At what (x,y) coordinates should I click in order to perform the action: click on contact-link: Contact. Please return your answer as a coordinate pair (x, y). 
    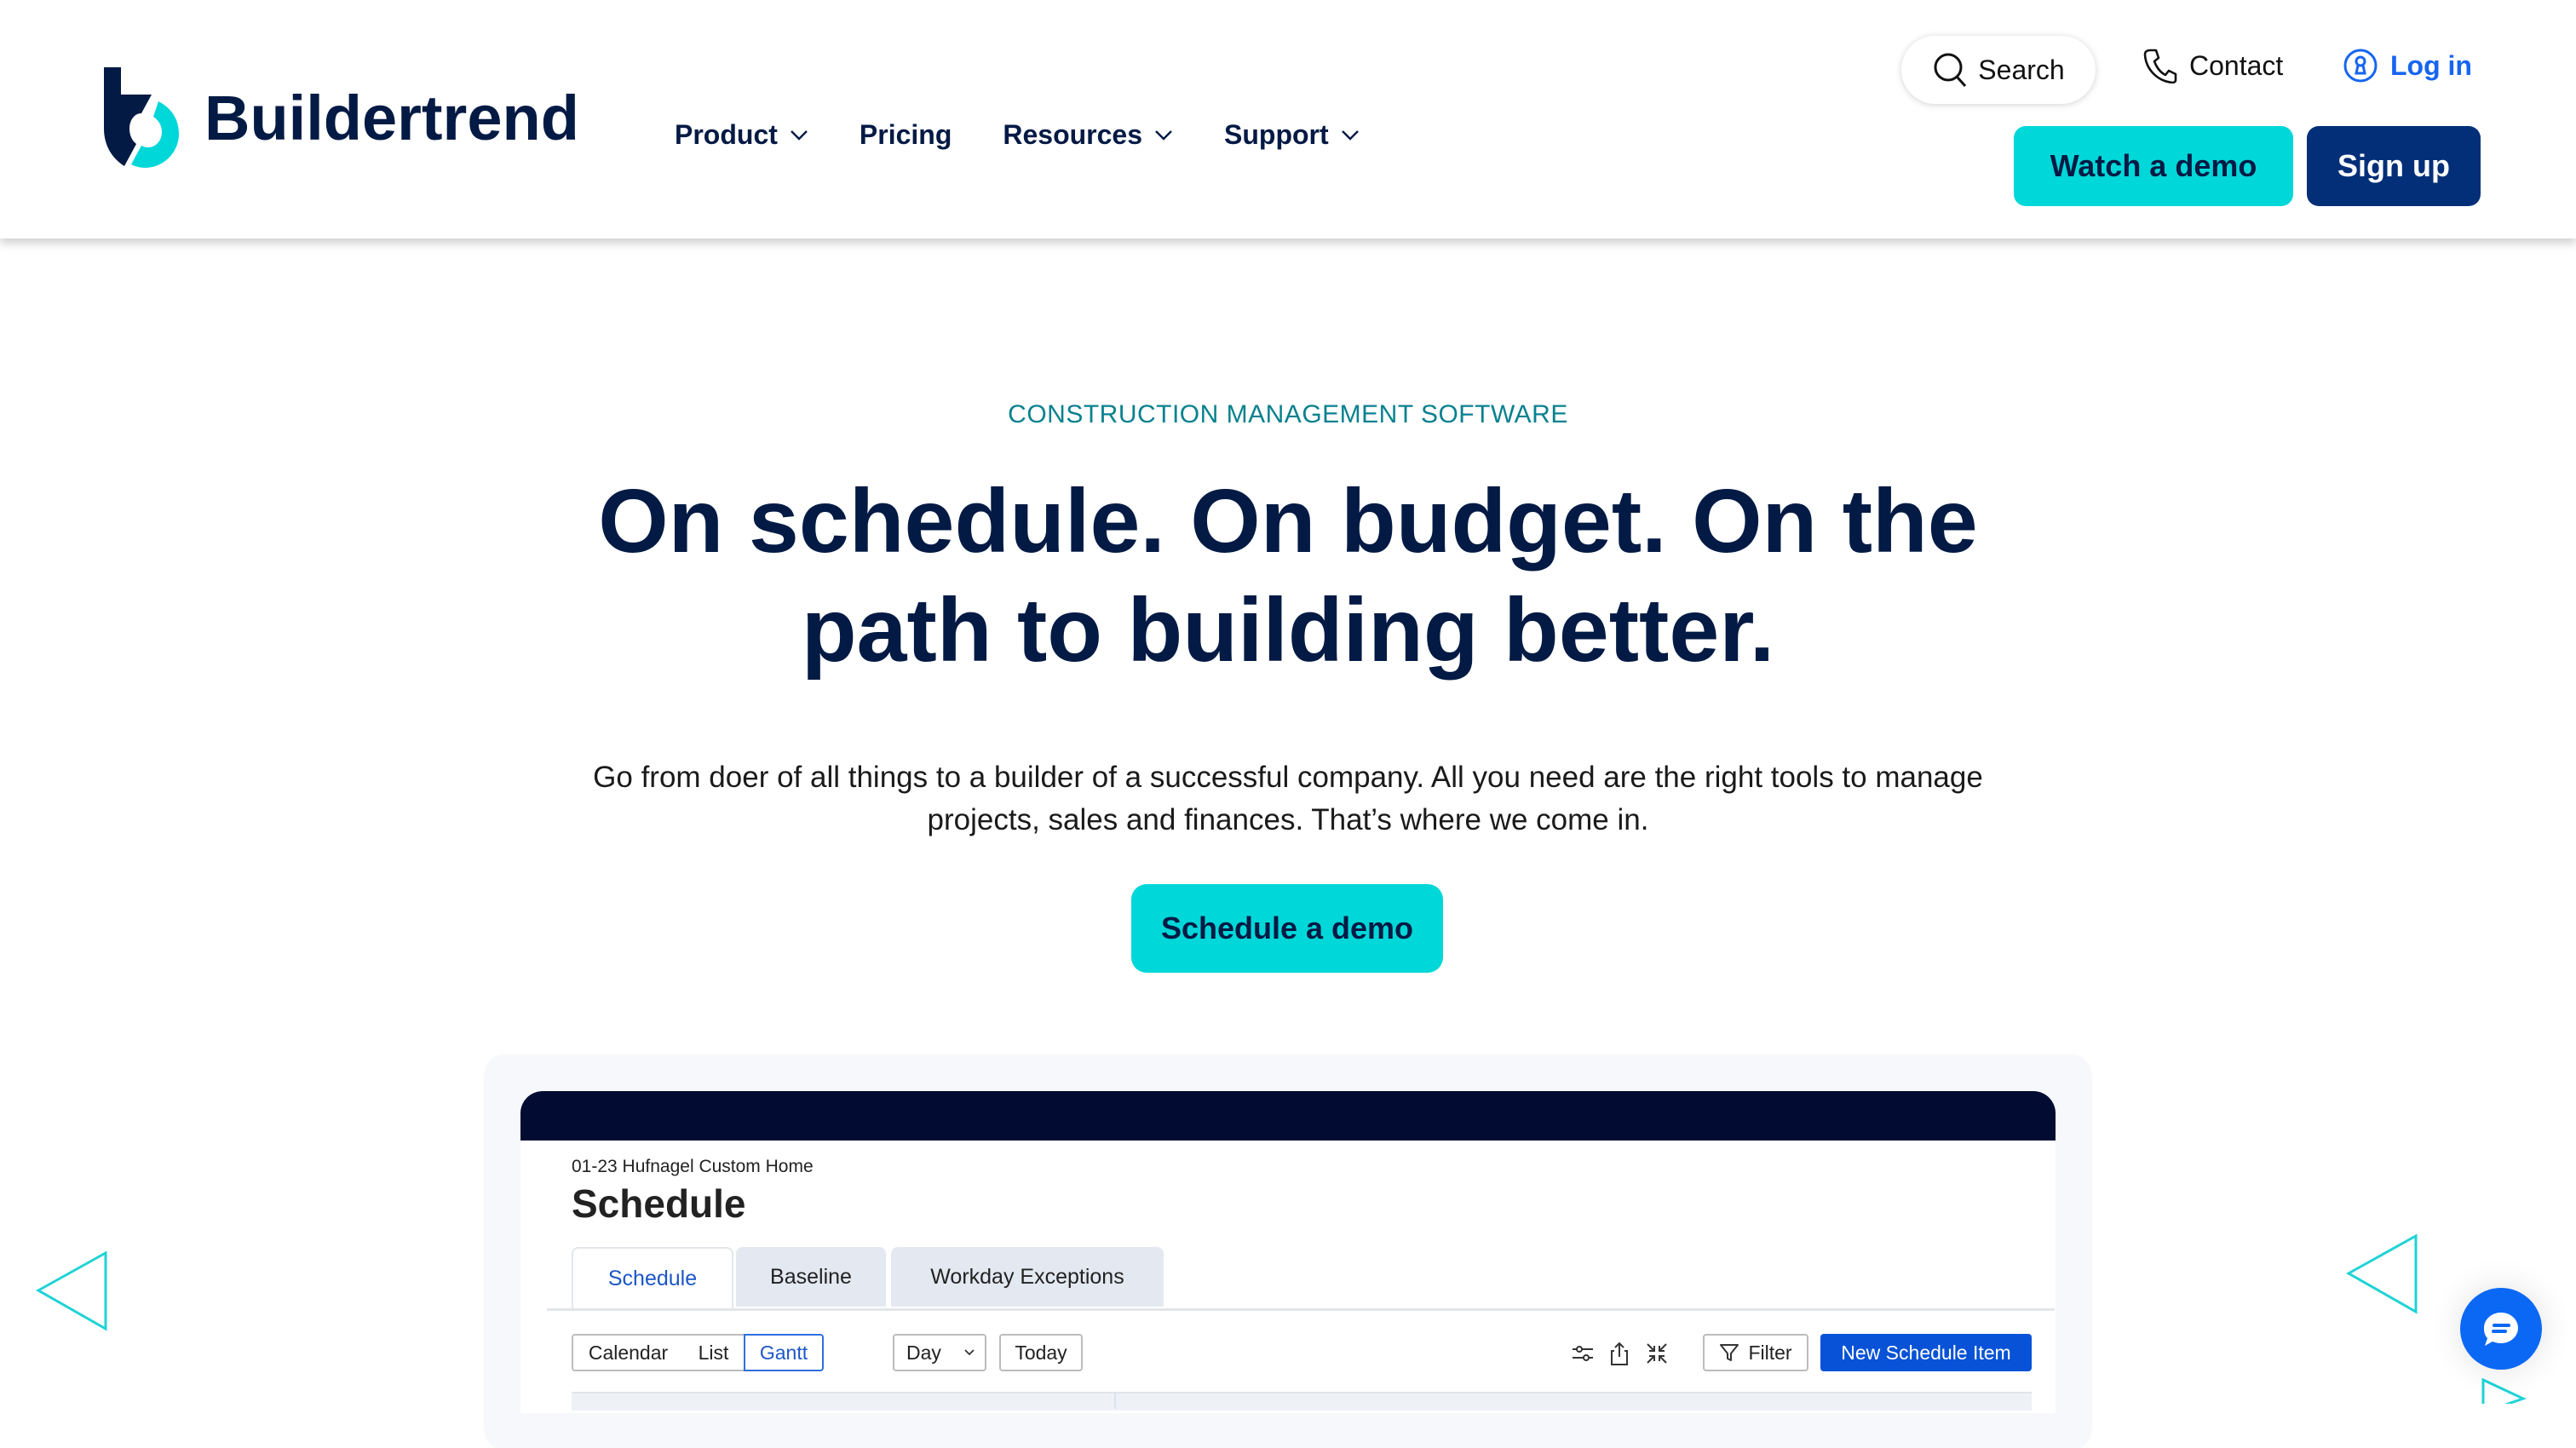
    Looking at the image, I should click on (2213, 66).